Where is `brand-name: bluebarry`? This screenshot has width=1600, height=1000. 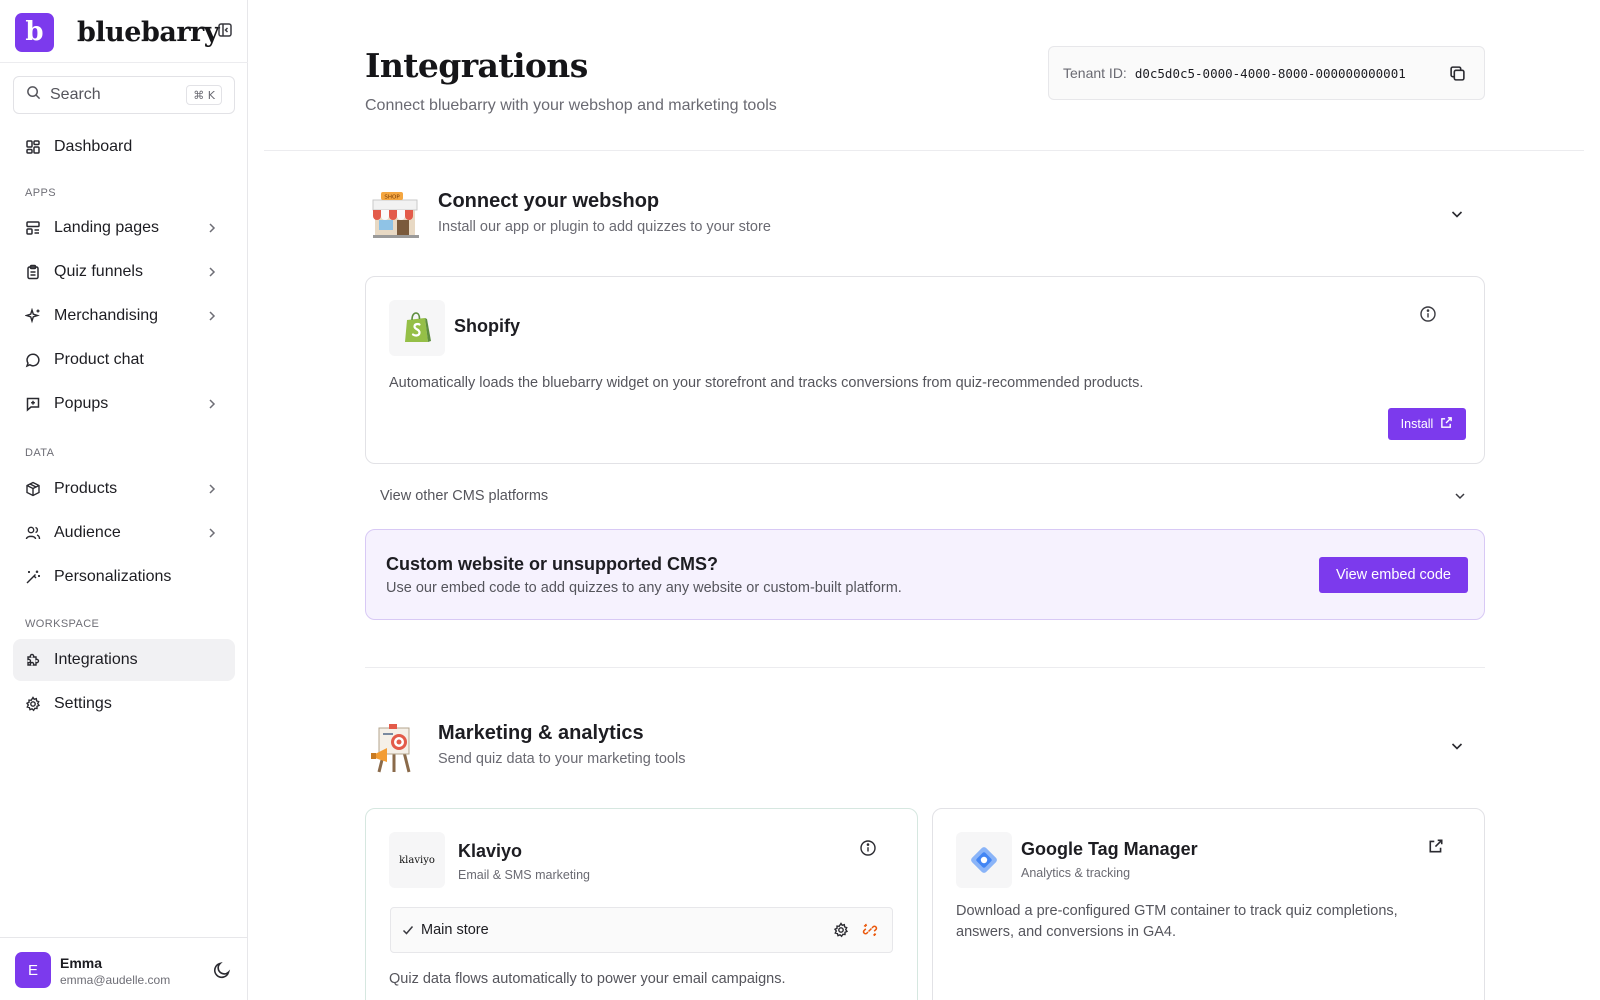 brand-name: bluebarry is located at coordinates (148, 32).